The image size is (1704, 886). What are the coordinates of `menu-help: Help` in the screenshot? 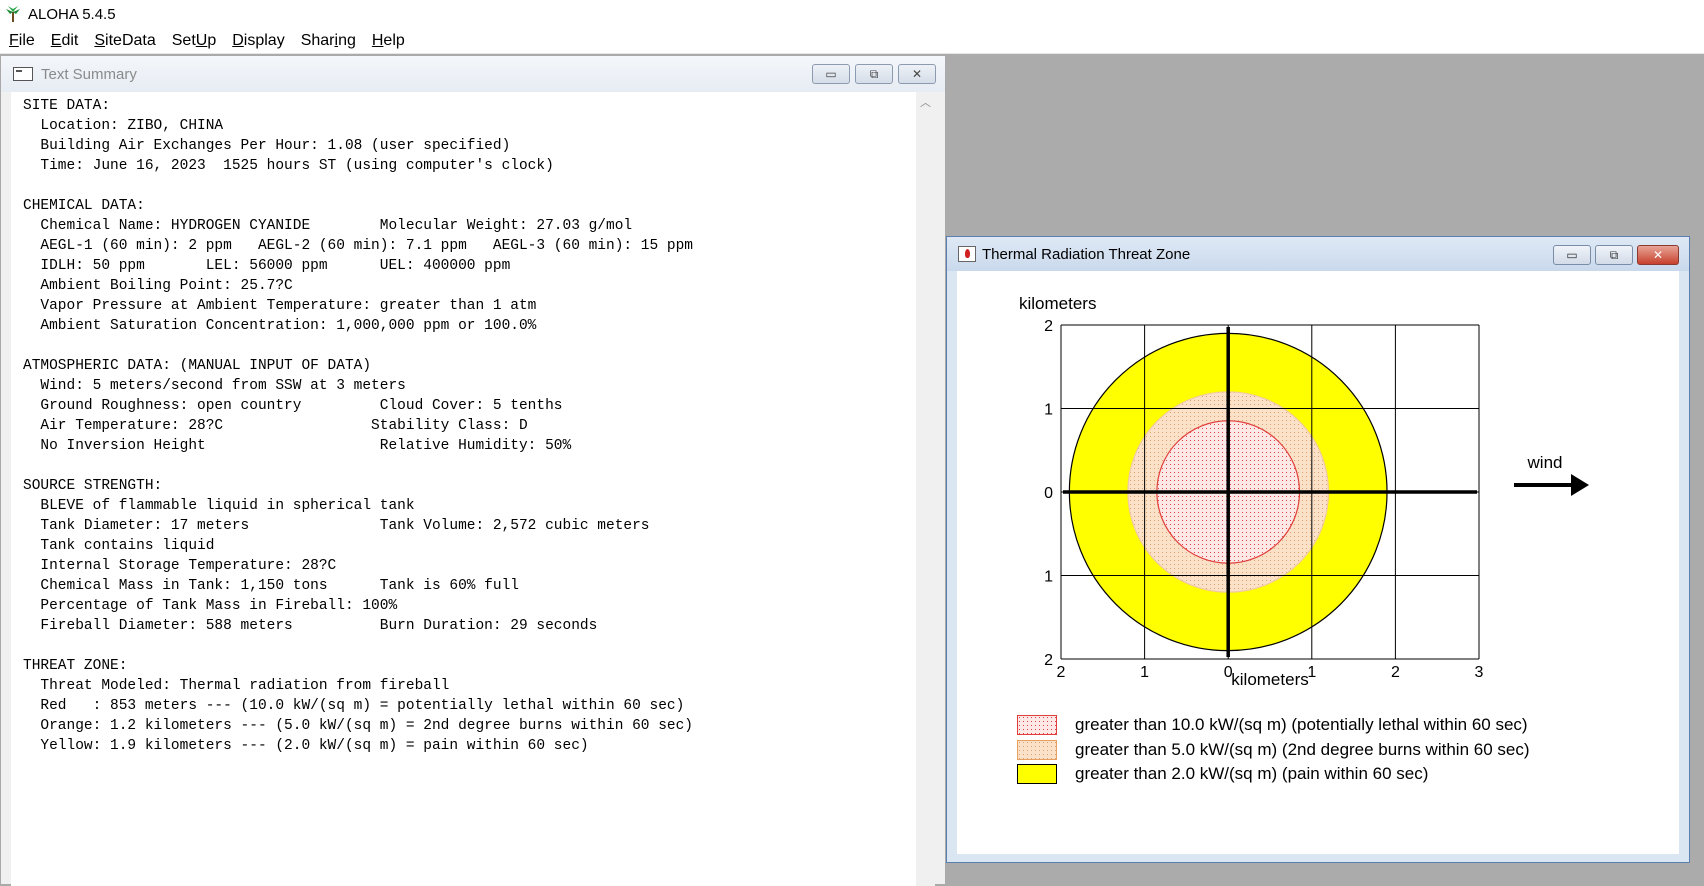 It's located at (388, 41).